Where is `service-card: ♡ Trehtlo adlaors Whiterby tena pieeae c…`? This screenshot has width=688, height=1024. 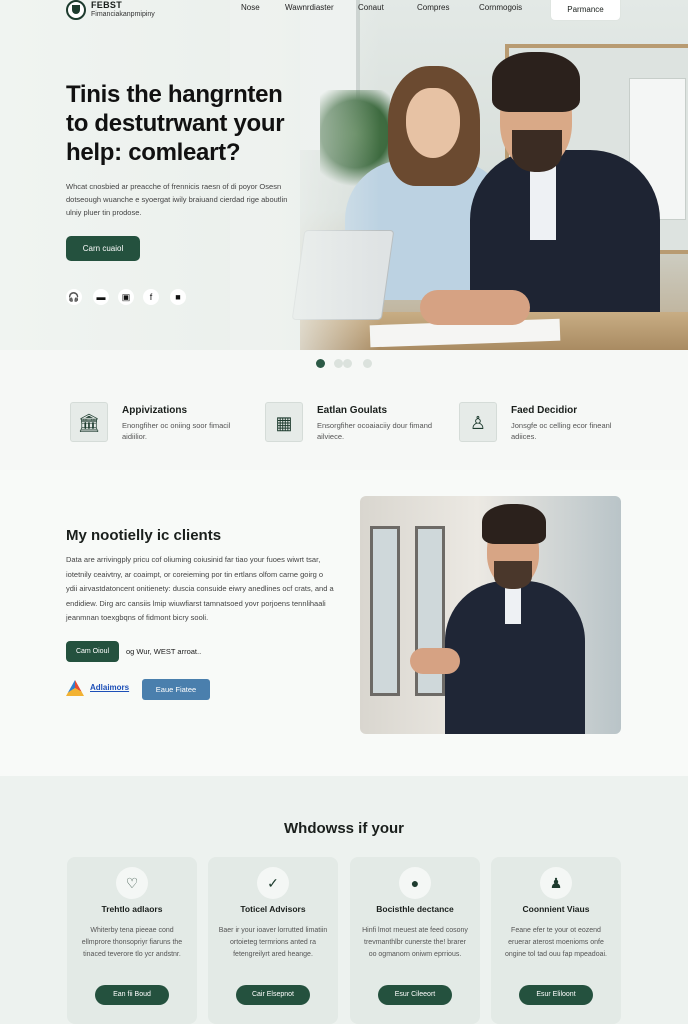 service-card: ♡ Trehtlo adlaors Whiterby tena pieeae c… is located at coordinates (132, 940).